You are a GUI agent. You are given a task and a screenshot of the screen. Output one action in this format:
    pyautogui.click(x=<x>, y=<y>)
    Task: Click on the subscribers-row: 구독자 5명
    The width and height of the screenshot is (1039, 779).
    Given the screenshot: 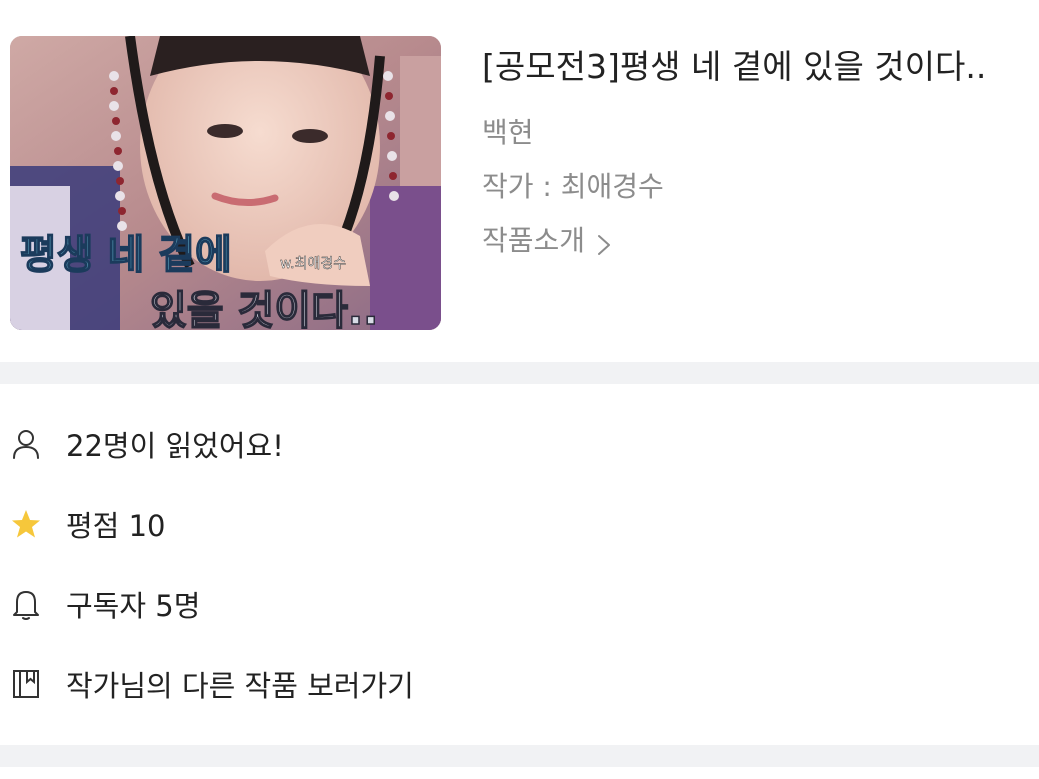 What is the action you would take?
    pyautogui.click(x=519, y=604)
    